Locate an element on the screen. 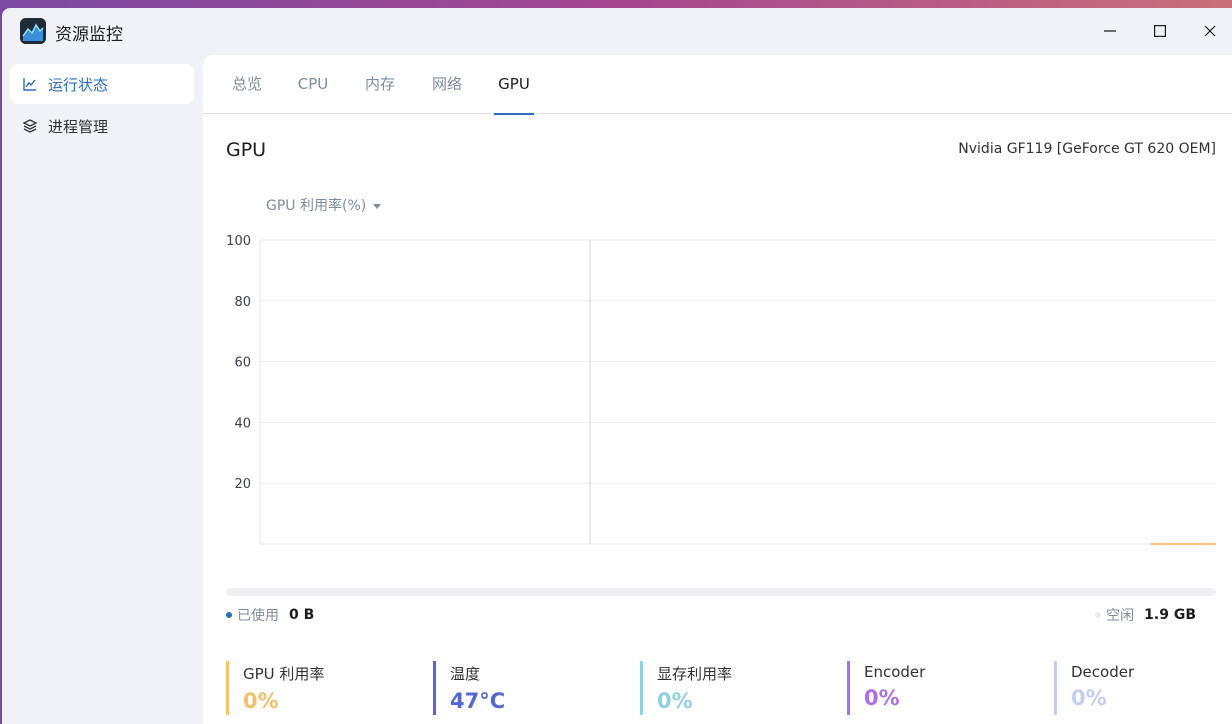 This screenshot has height=724, width=1232. app-logo-icon is located at coordinates (33, 31).